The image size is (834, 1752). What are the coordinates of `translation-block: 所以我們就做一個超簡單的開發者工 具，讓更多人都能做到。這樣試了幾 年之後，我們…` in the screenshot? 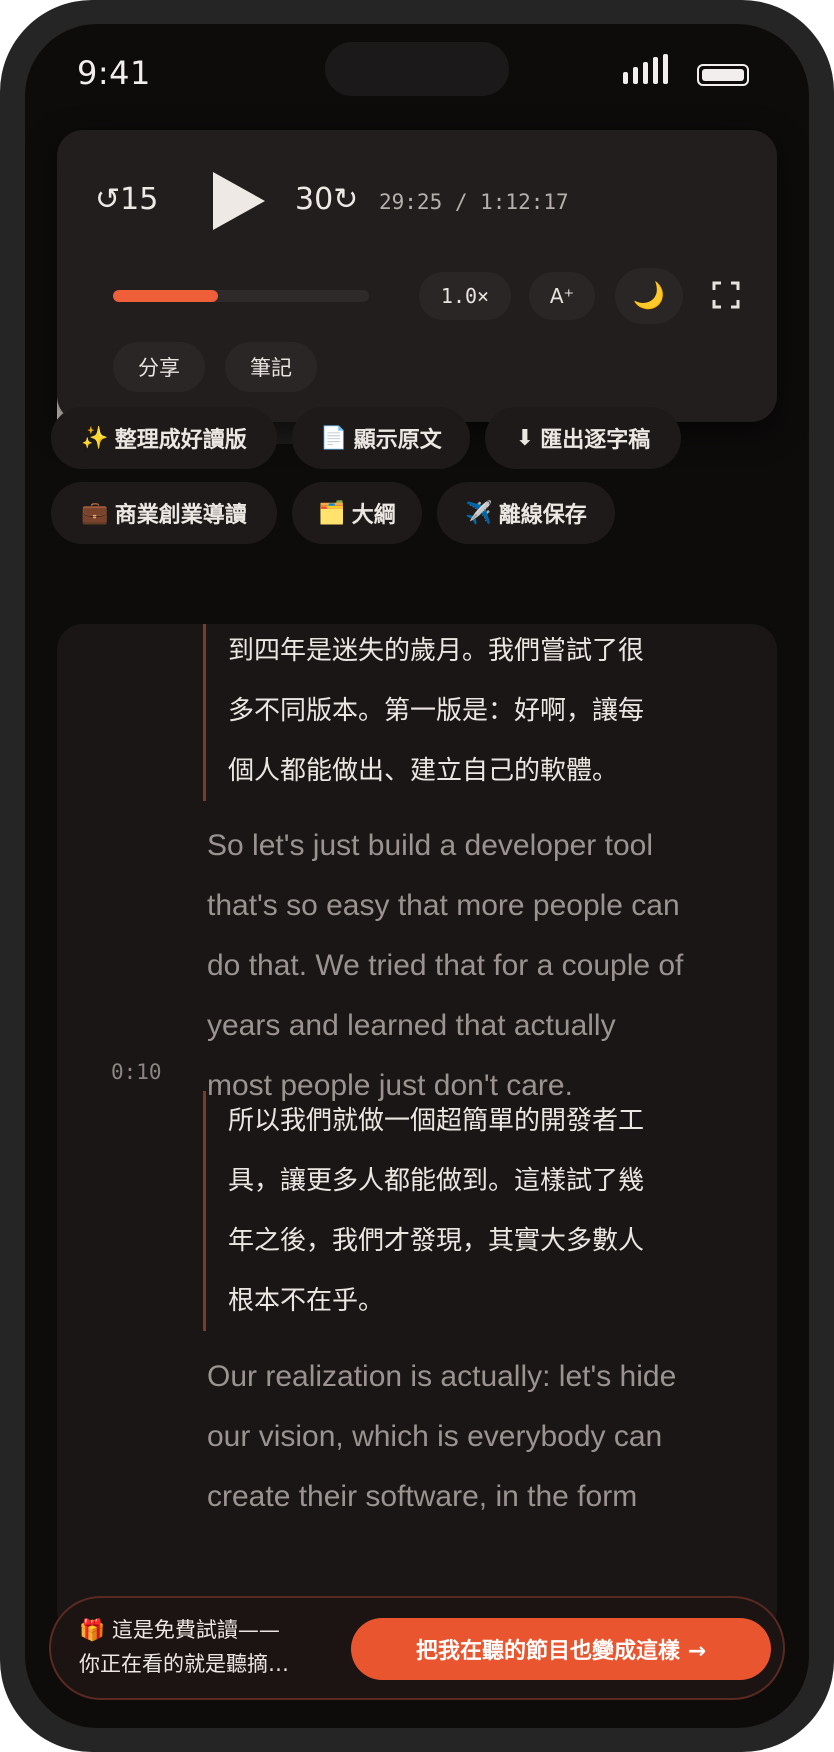 It's located at (465, 1211).